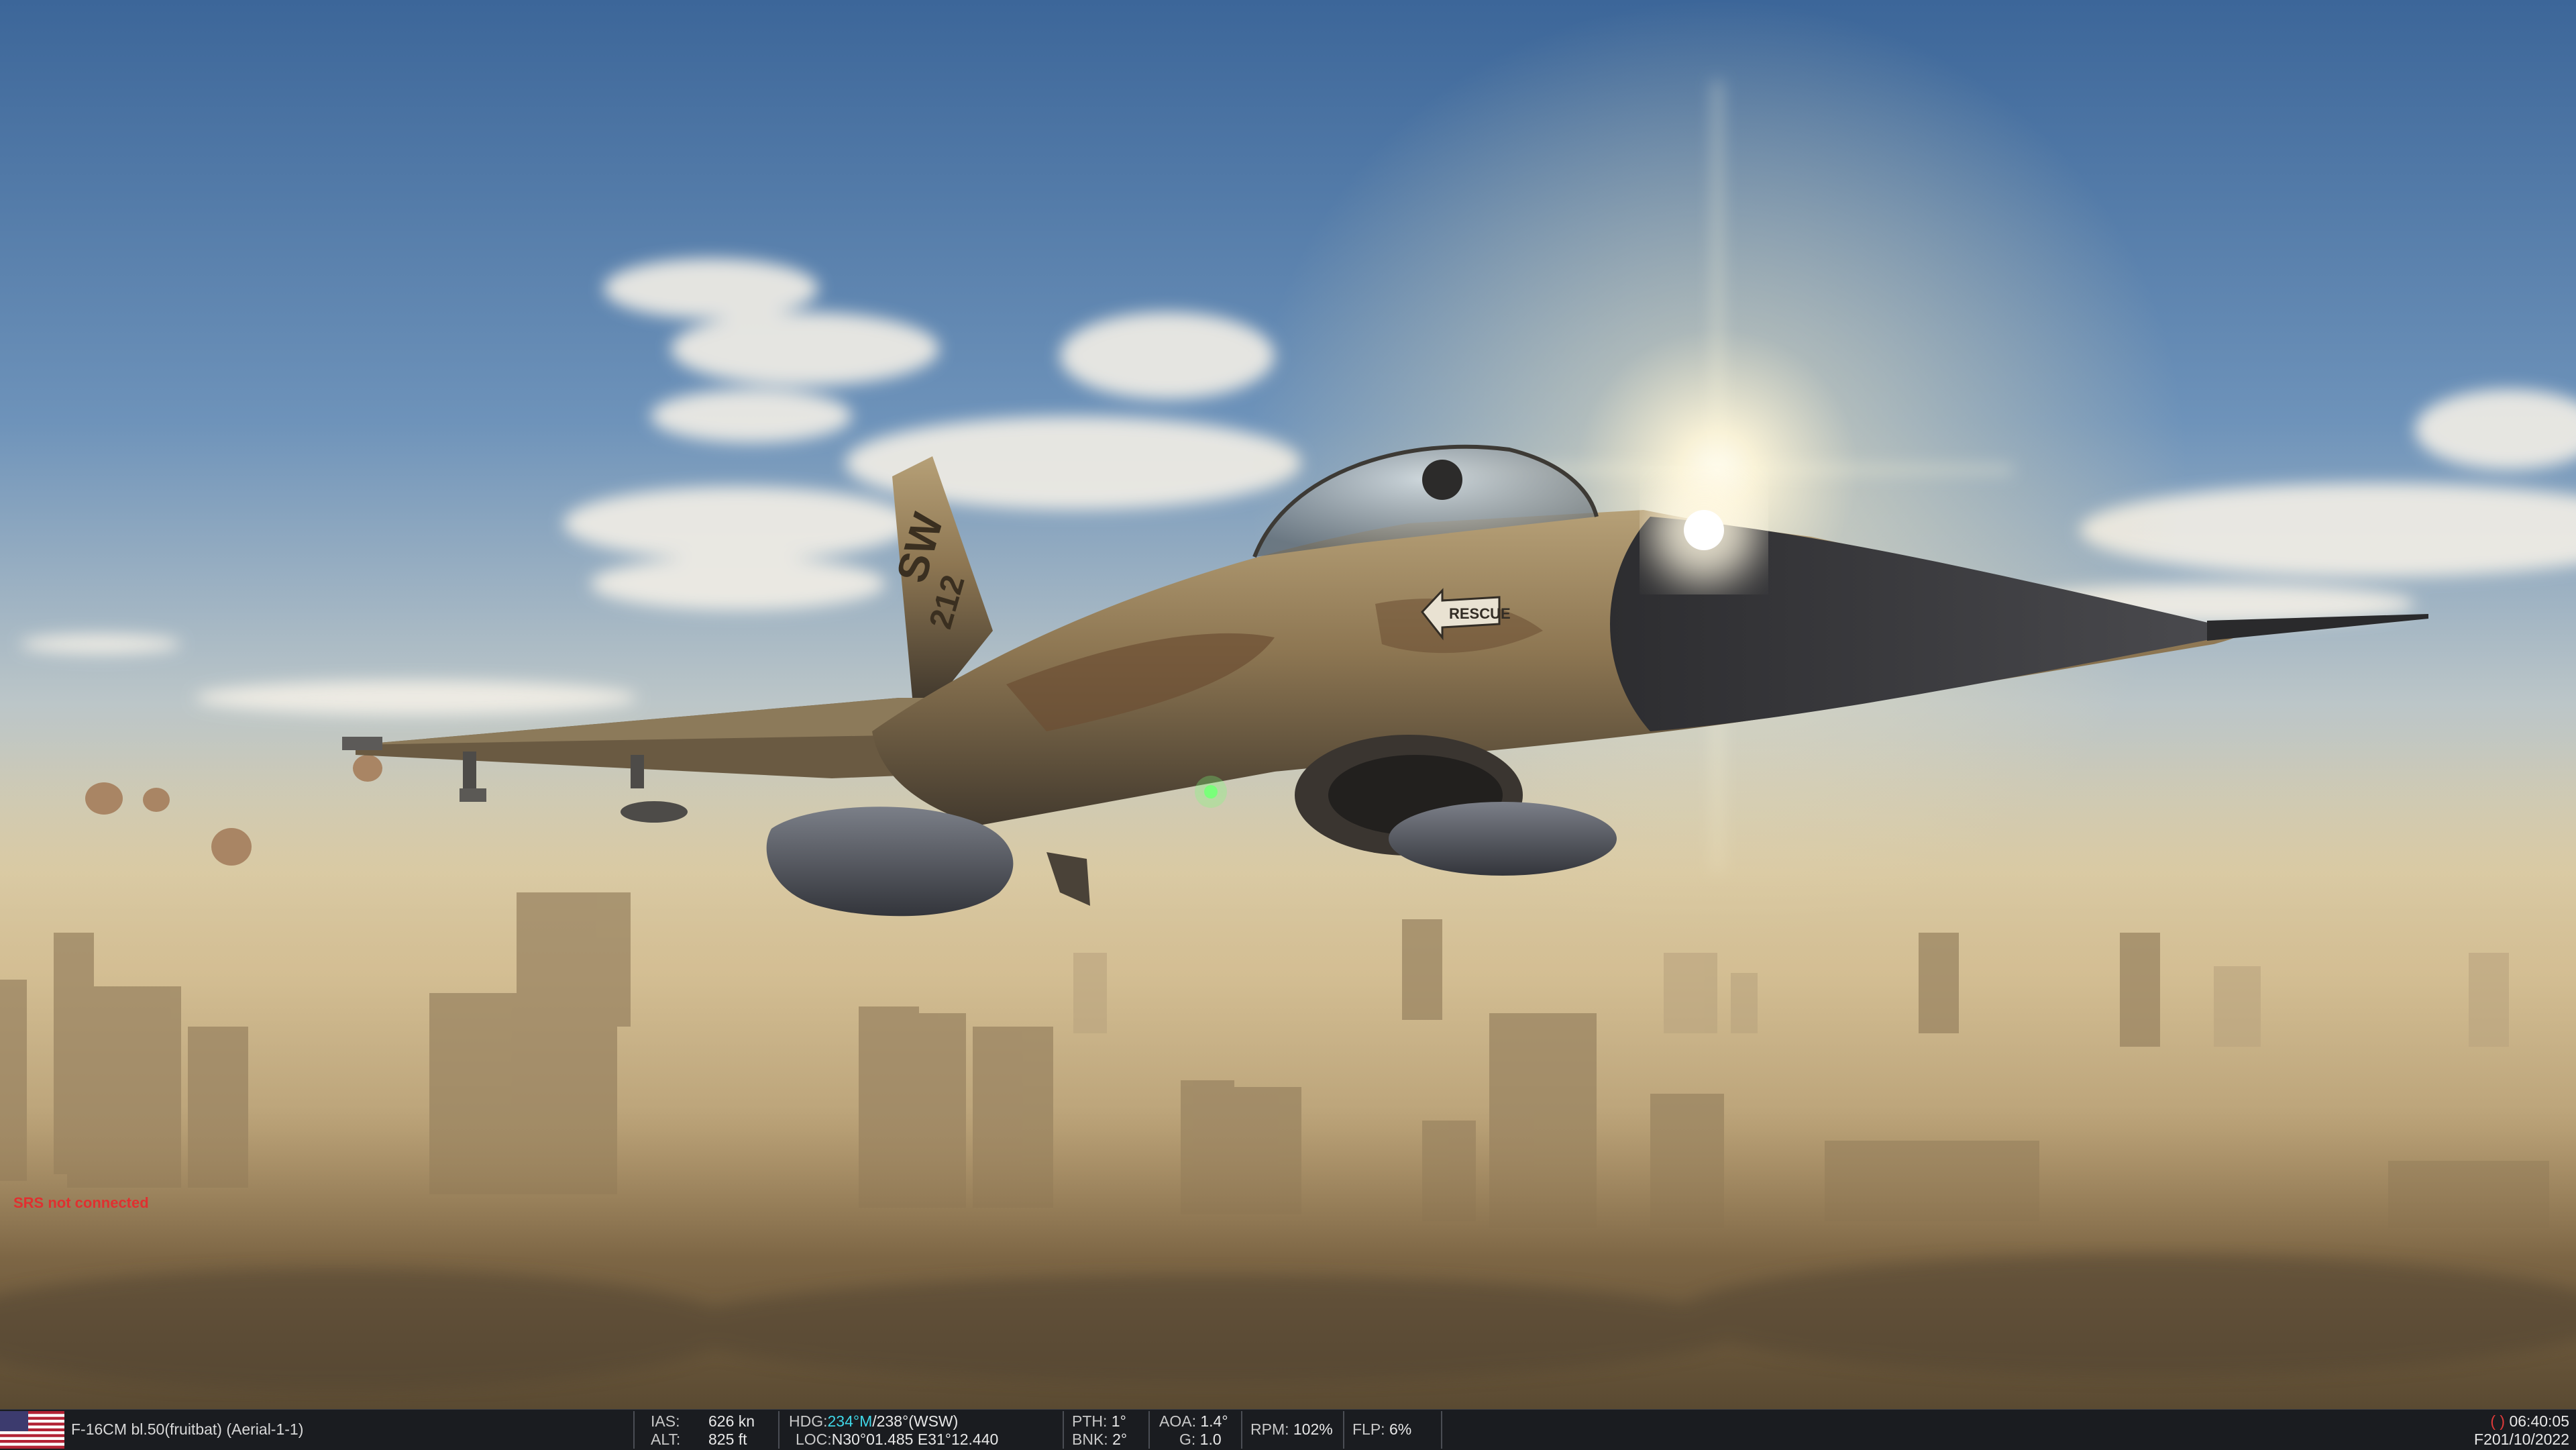  I want to click on loc-label: LOC:, so click(814, 1439).